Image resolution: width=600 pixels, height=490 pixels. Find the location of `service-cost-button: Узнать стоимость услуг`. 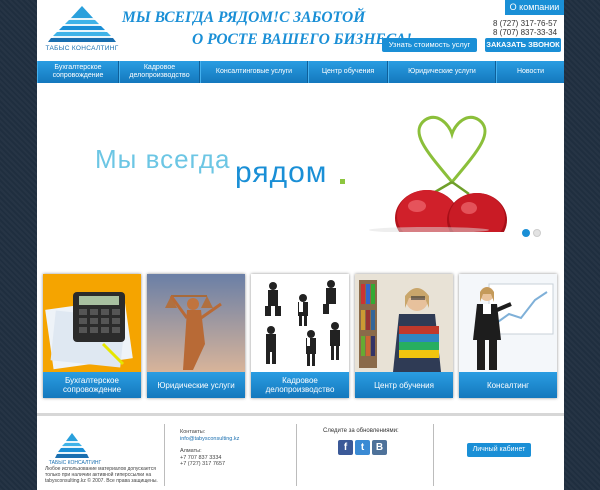

service-cost-button: Узнать стоимость услуг is located at coordinates (429, 45).